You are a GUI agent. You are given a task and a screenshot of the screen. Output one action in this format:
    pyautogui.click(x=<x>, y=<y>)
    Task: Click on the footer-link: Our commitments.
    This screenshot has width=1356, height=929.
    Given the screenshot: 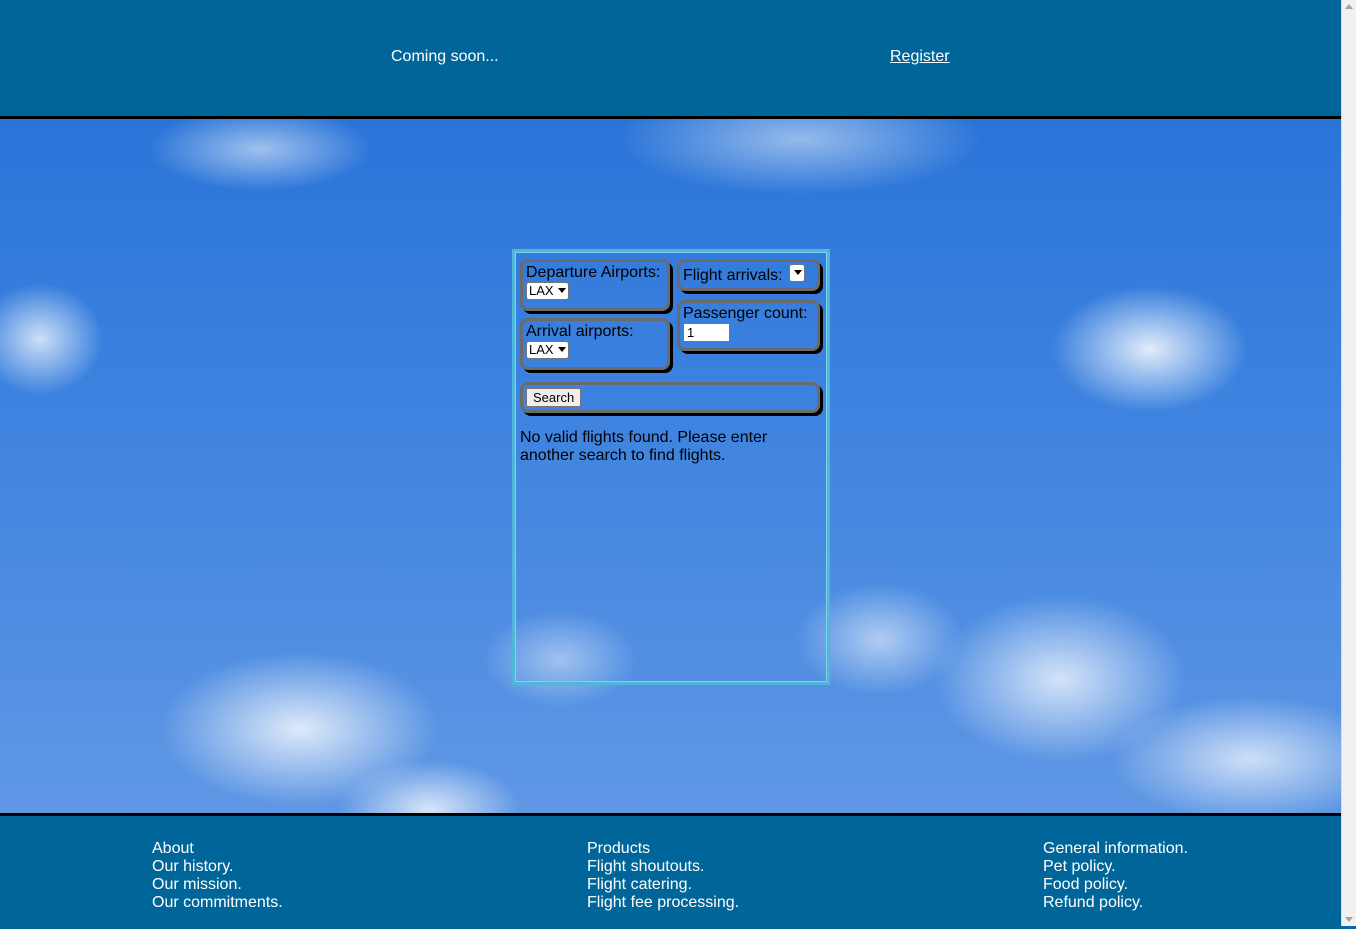 What is the action you would take?
    pyautogui.click(x=217, y=903)
    